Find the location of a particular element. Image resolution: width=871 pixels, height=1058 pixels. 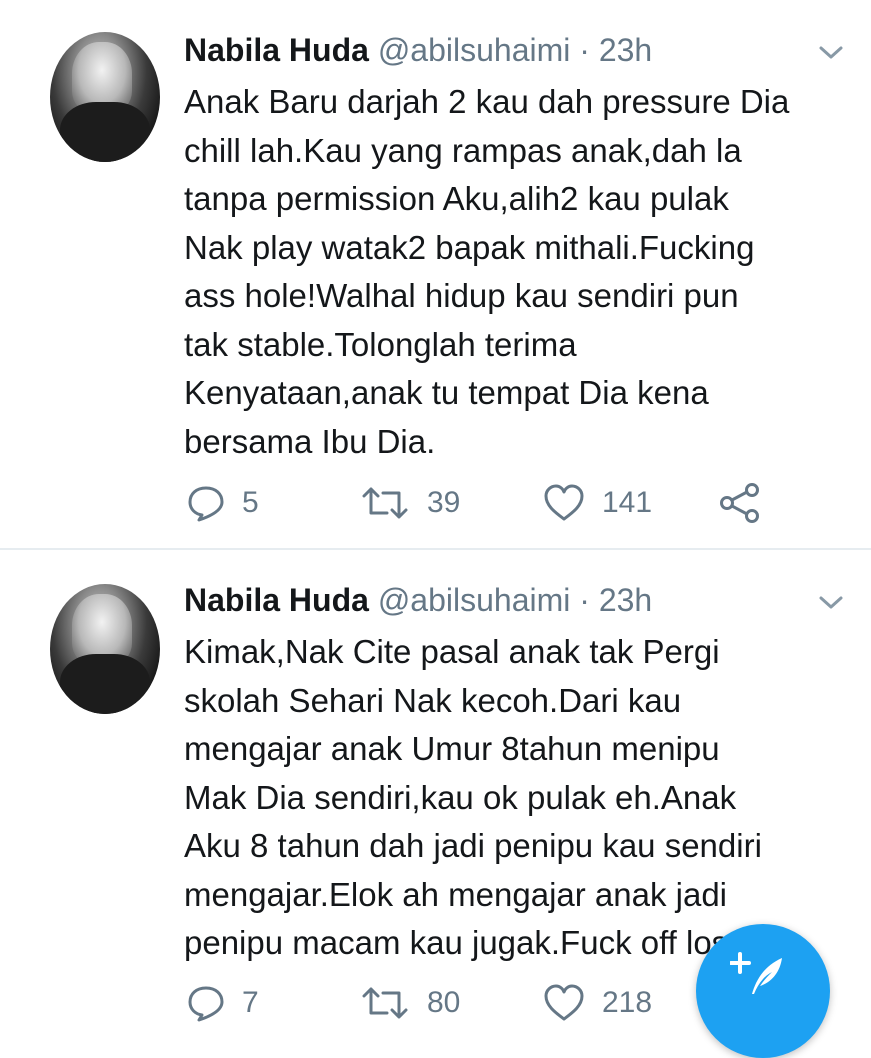

like-count: 141 is located at coordinates (627, 502).